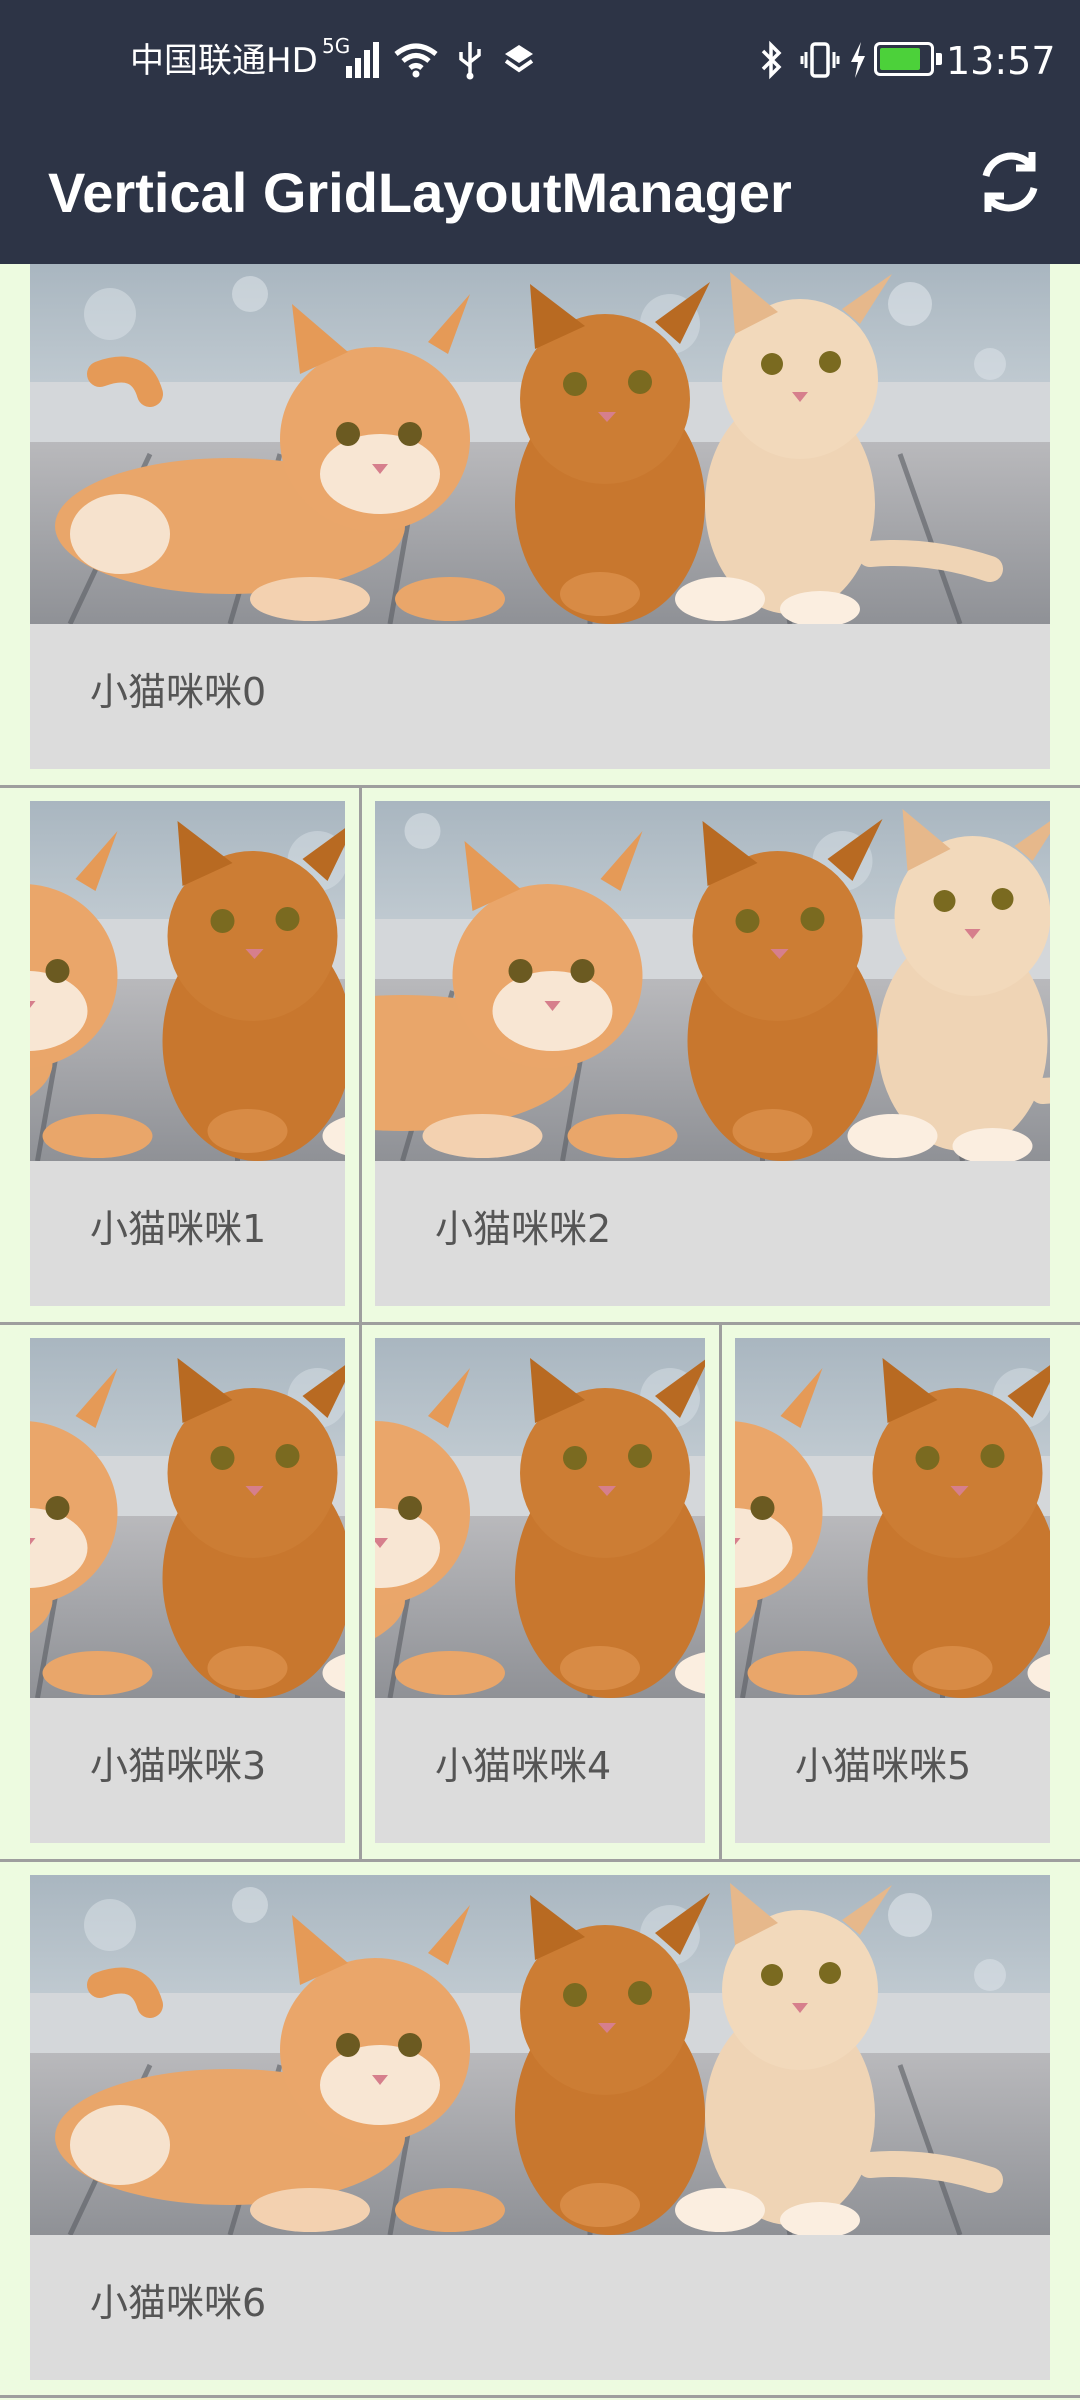  I want to click on battery-icon, so click(908, 59).